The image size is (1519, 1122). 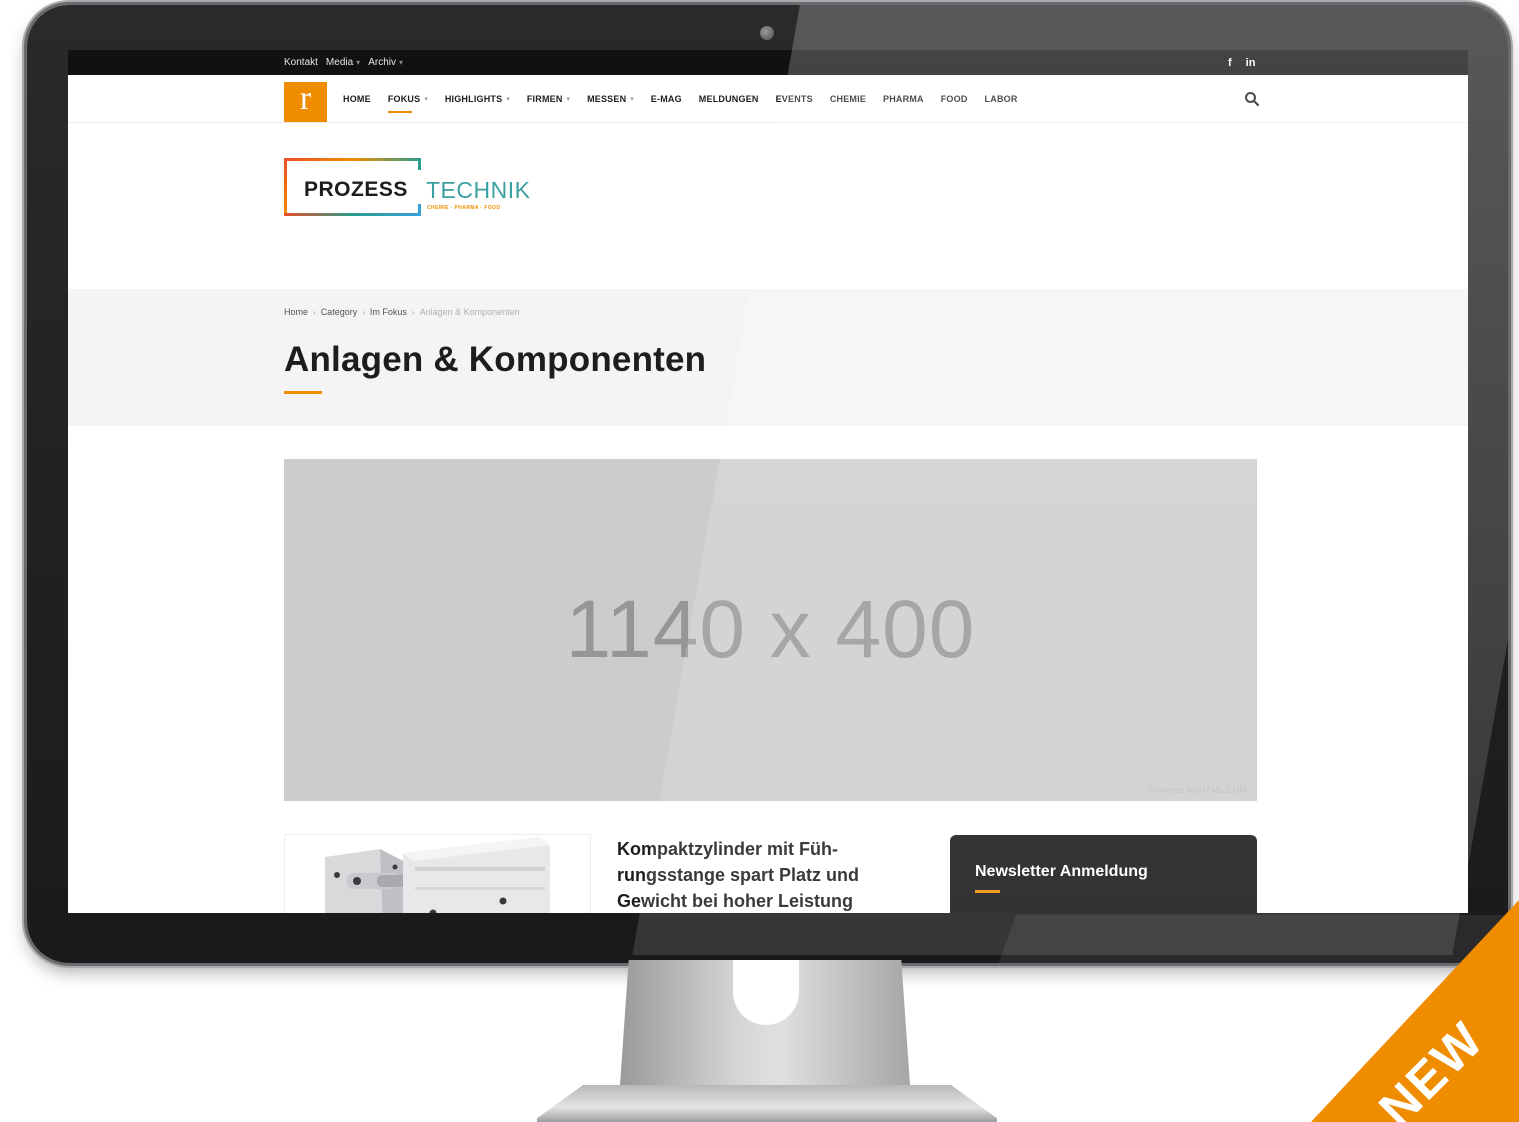 I want to click on nav-item-events: EVENTS, so click(x=794, y=99).